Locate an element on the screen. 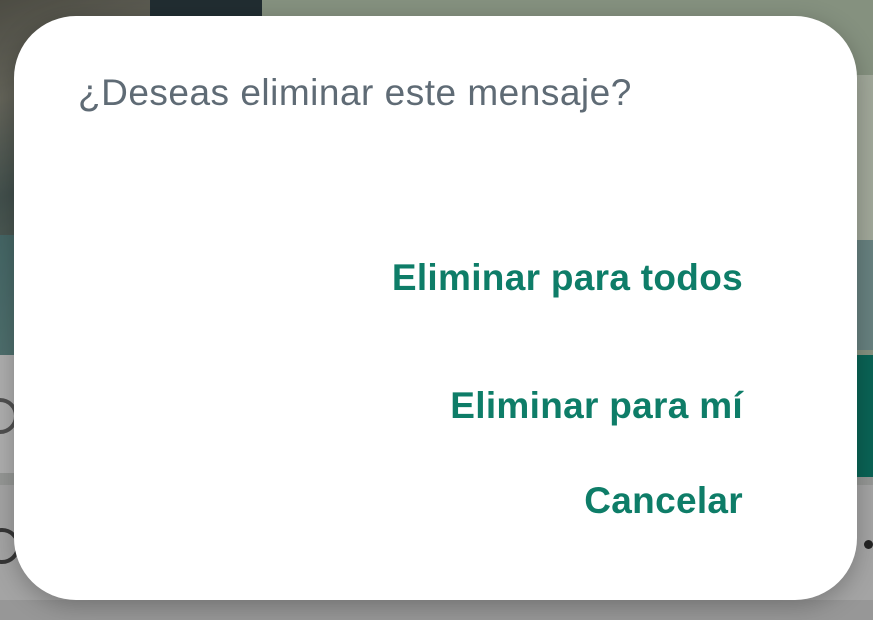 This screenshot has width=873, height=620. delete-for-everyone-button: Eliminar para todos is located at coordinates (567, 278).